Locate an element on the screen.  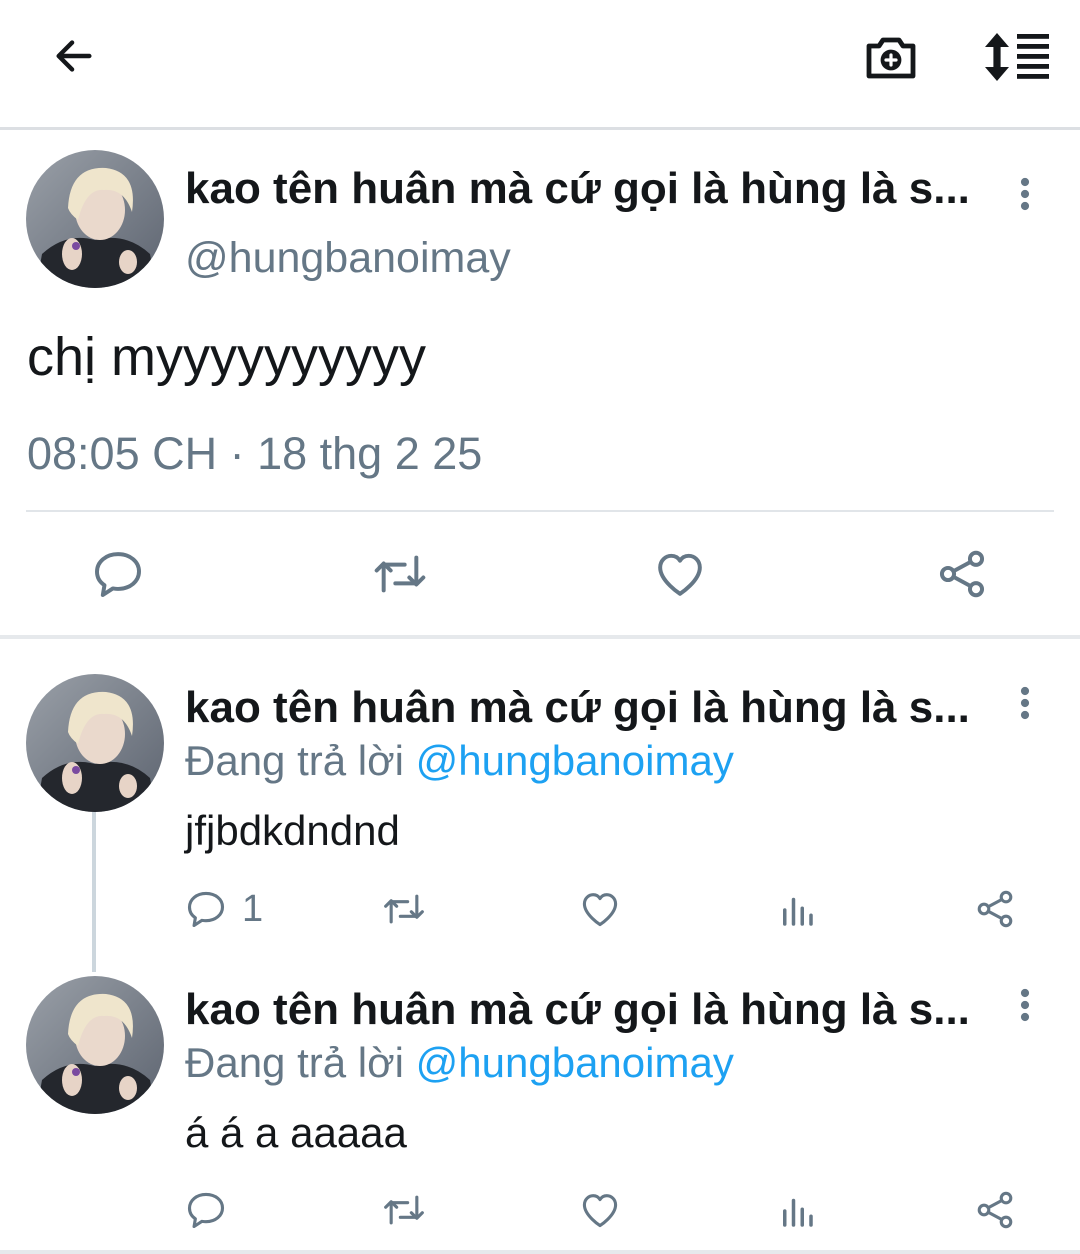
arrow-left-icon is located at coordinates (74, 56).